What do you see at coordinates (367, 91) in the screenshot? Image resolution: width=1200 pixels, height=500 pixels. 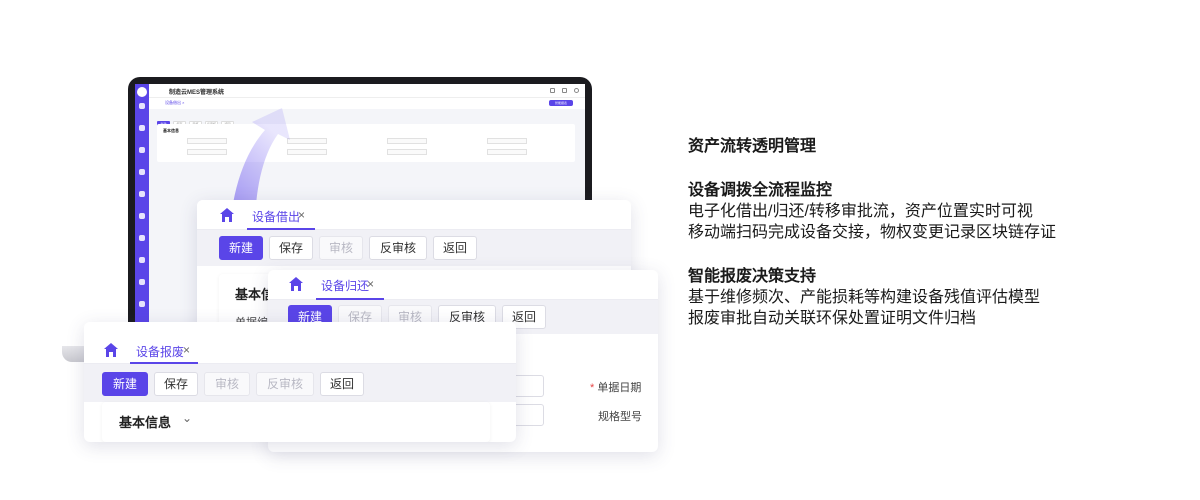 I see `mini-header: 制造云MES管理系统` at bounding box center [367, 91].